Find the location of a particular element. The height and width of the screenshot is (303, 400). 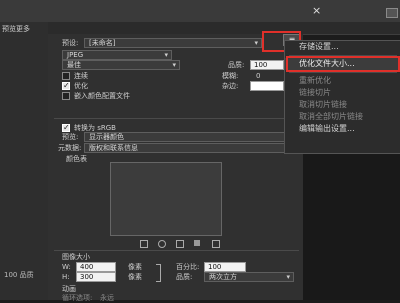

optimize-label: 优化 is located at coordinates (81, 86).